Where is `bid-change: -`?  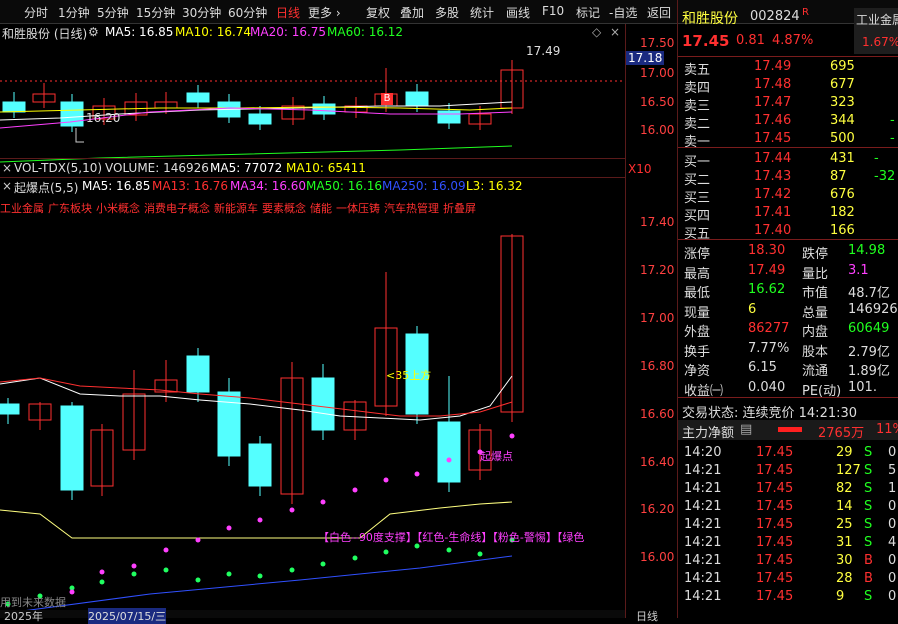
bid-change: - is located at coordinates (876, 158).